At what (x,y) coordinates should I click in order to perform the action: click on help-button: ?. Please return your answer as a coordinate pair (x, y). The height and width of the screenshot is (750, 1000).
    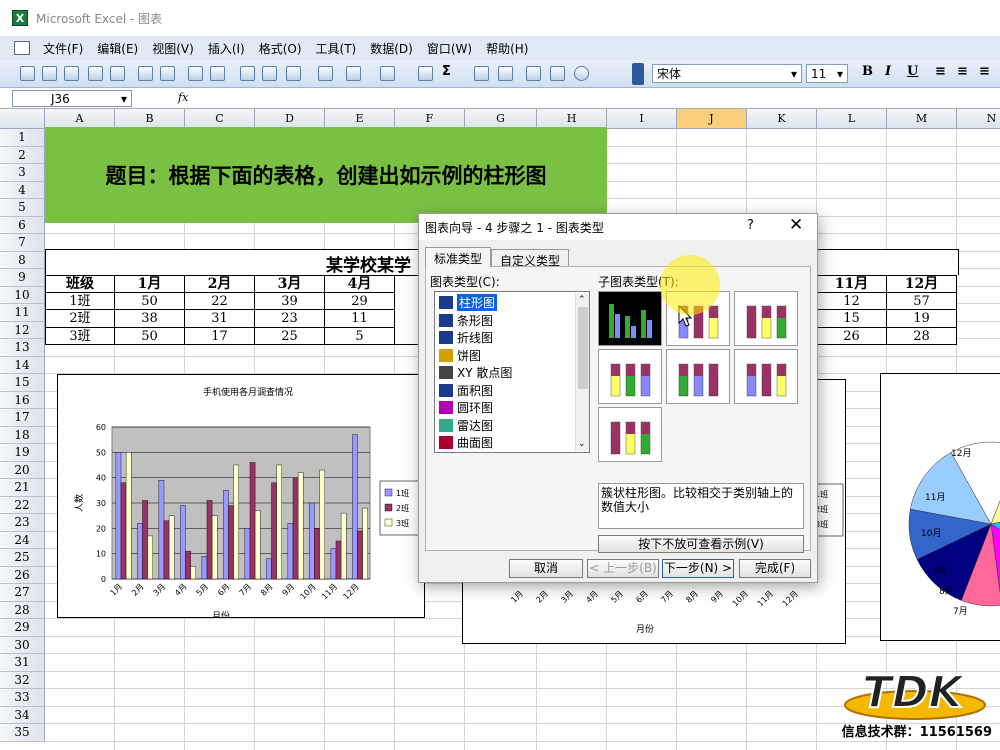
    Looking at the image, I should click on (750, 225).